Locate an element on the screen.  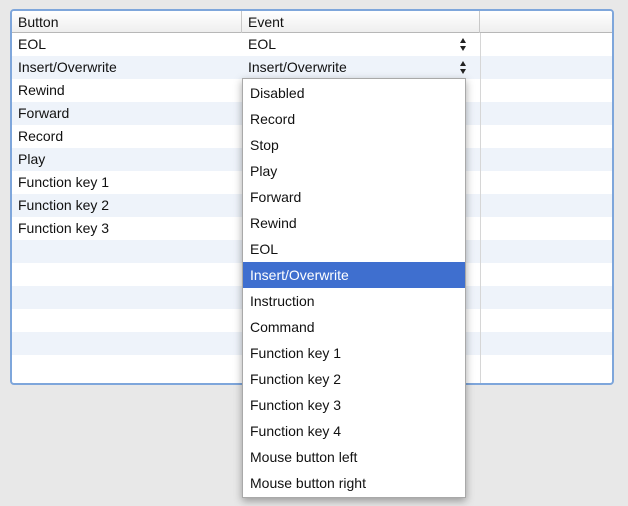
button-cell: Record is located at coordinates (41, 136).